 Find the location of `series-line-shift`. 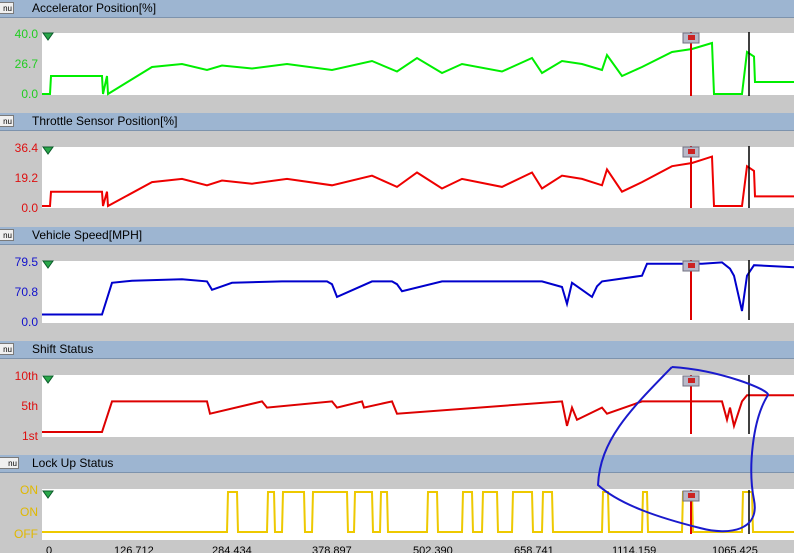

series-line-shift is located at coordinates (418, 413).